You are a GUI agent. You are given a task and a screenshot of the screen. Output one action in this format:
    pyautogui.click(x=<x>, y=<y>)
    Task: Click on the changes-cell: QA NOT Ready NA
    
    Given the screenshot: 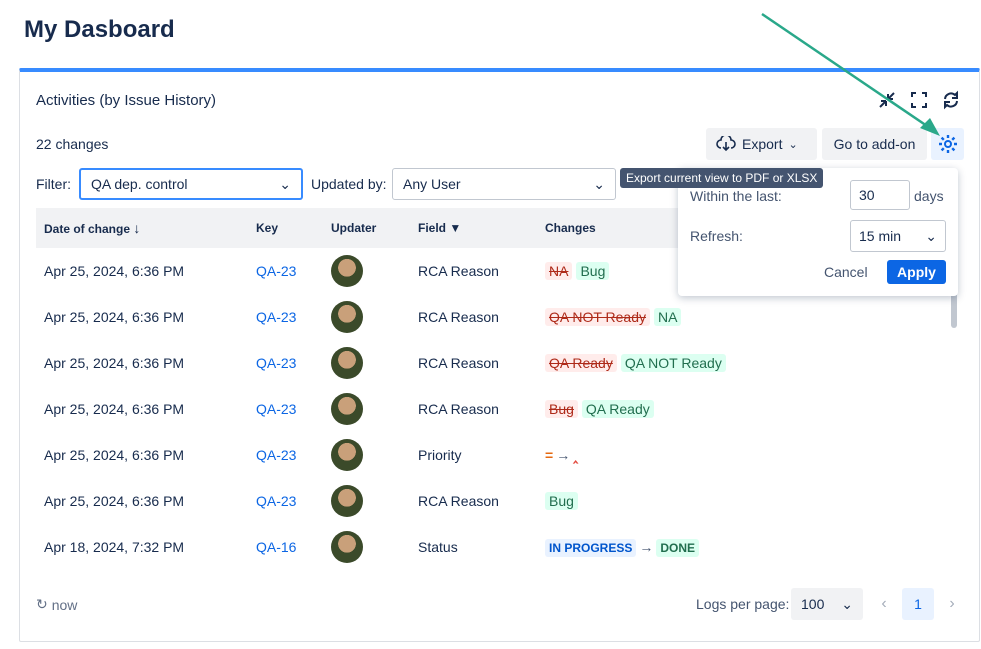 What is the action you would take?
    pyautogui.click(x=745, y=317)
    